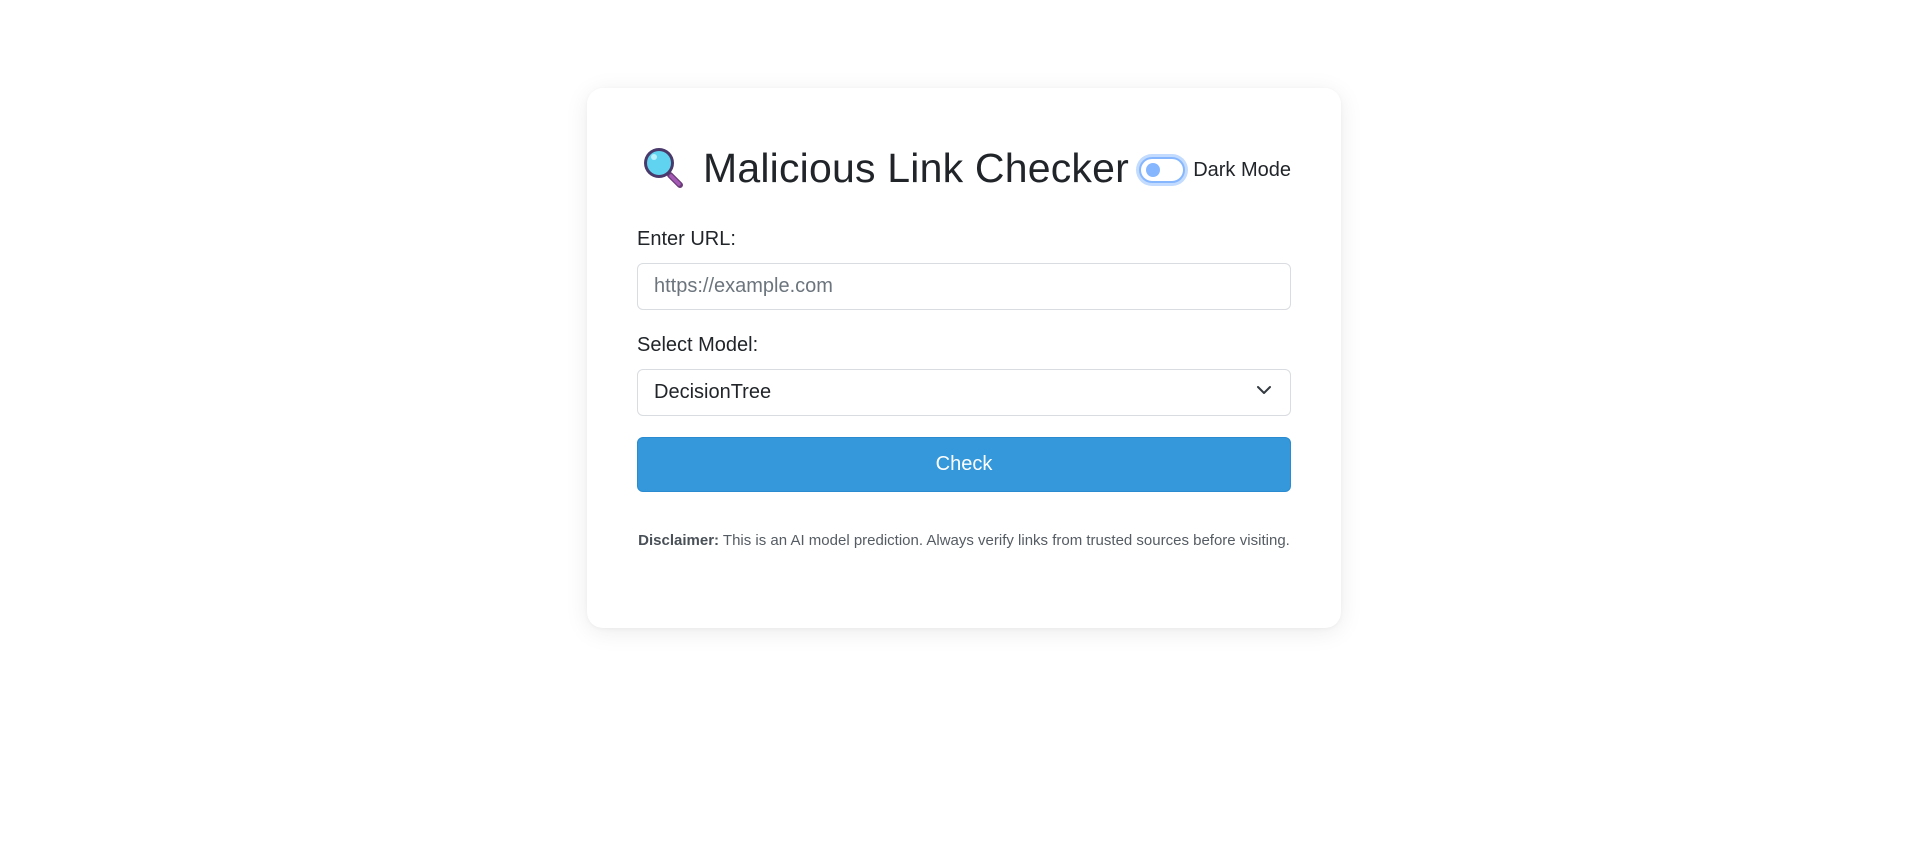  I want to click on model-select: DecisionTree, so click(964, 392).